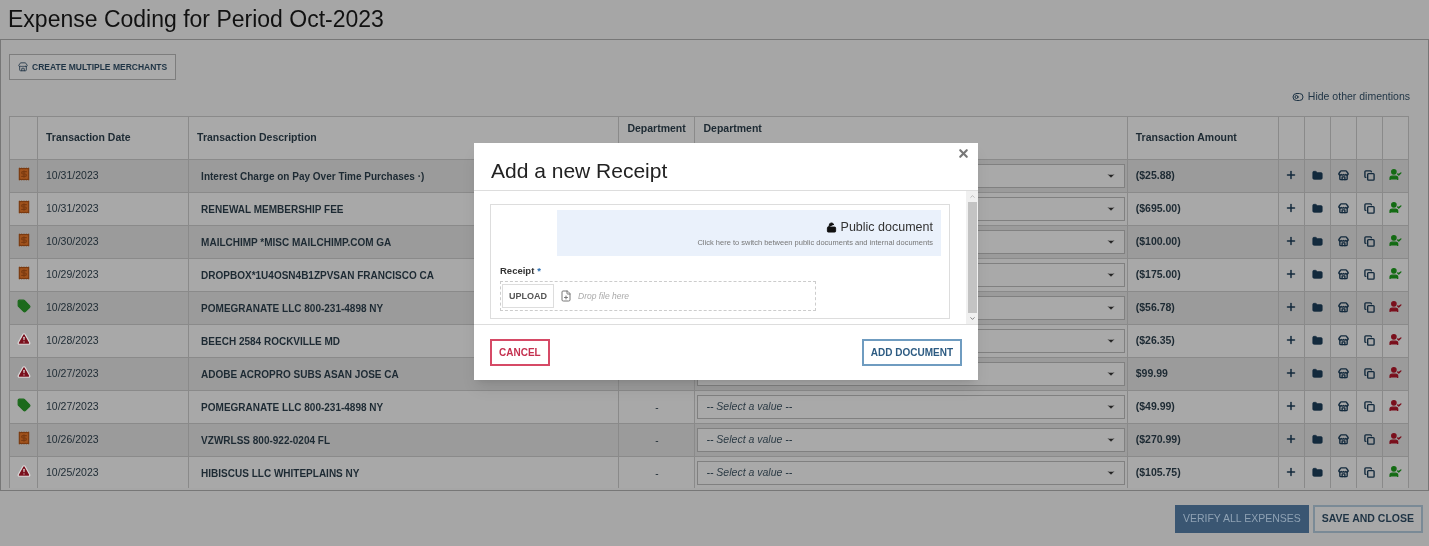 This screenshot has width=1429, height=546. What do you see at coordinates (196, 20) in the screenshot?
I see `page-title: Expense Coding for Period Oct-2023` at bounding box center [196, 20].